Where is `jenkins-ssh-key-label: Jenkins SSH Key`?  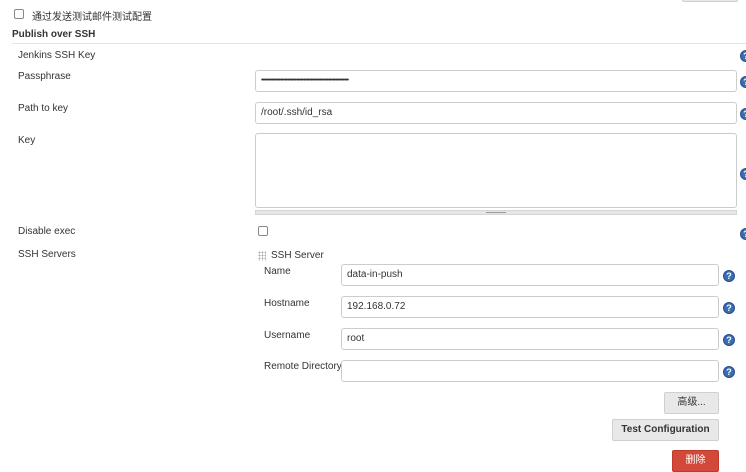
jenkins-ssh-key-label: Jenkins SSH Key is located at coordinates (57, 55).